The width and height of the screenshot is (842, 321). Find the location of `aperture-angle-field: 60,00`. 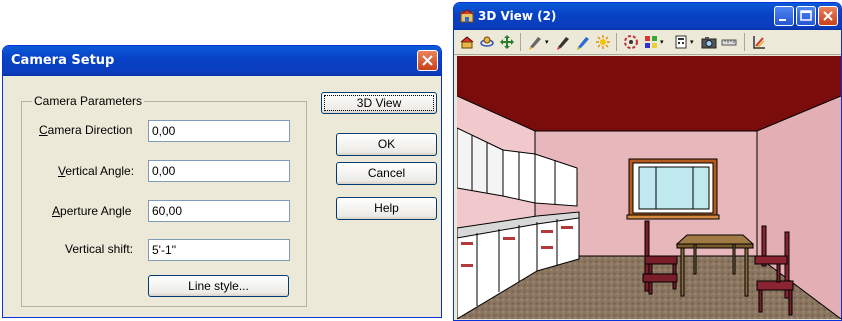

aperture-angle-field: 60,00 is located at coordinates (219, 211).